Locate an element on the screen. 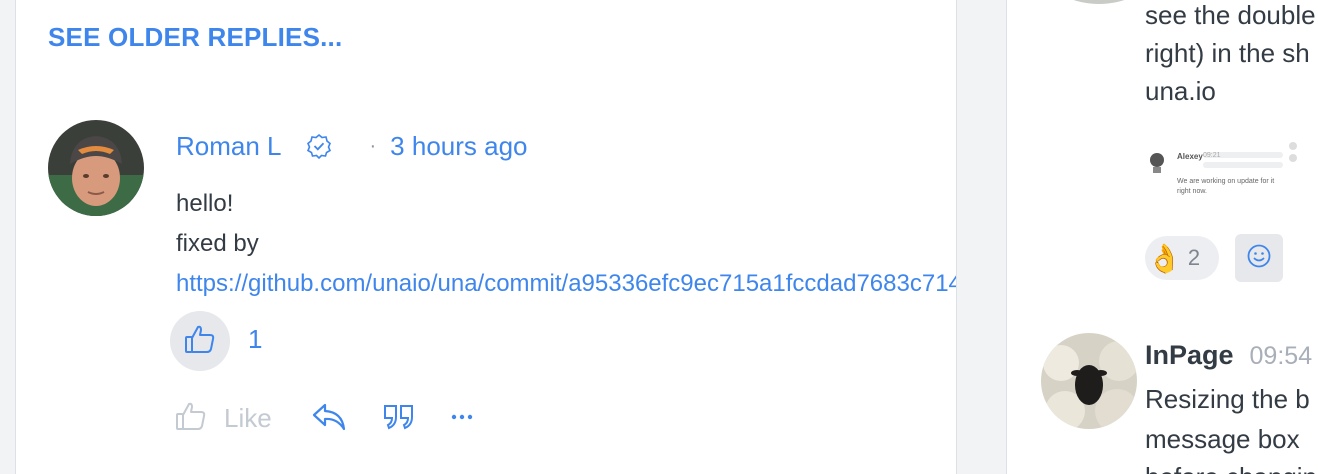 This screenshot has width=1318, height=474. author-name: Roman L is located at coordinates (229, 146).